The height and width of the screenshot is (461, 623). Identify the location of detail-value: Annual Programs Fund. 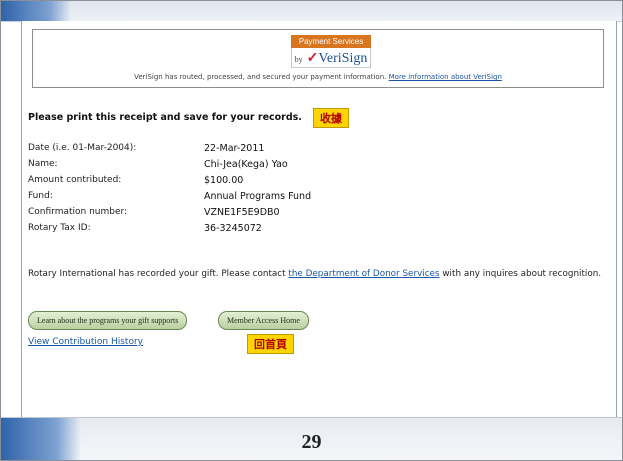
(258, 196).